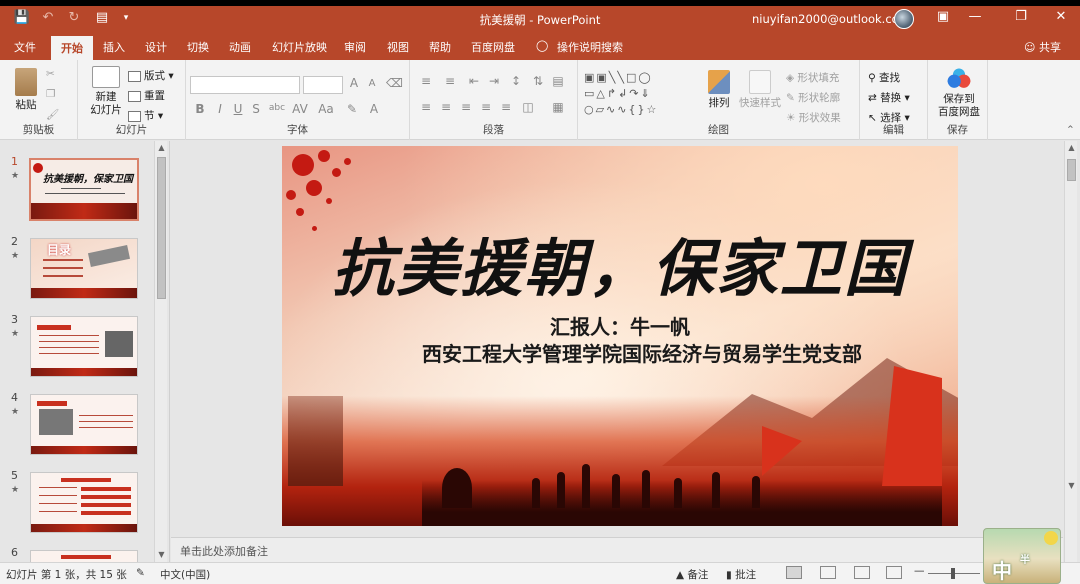 This screenshot has width=1080, height=584. What do you see at coordinates (516, 81) in the screenshot?
I see `line-spacing-icon: ↕` at bounding box center [516, 81].